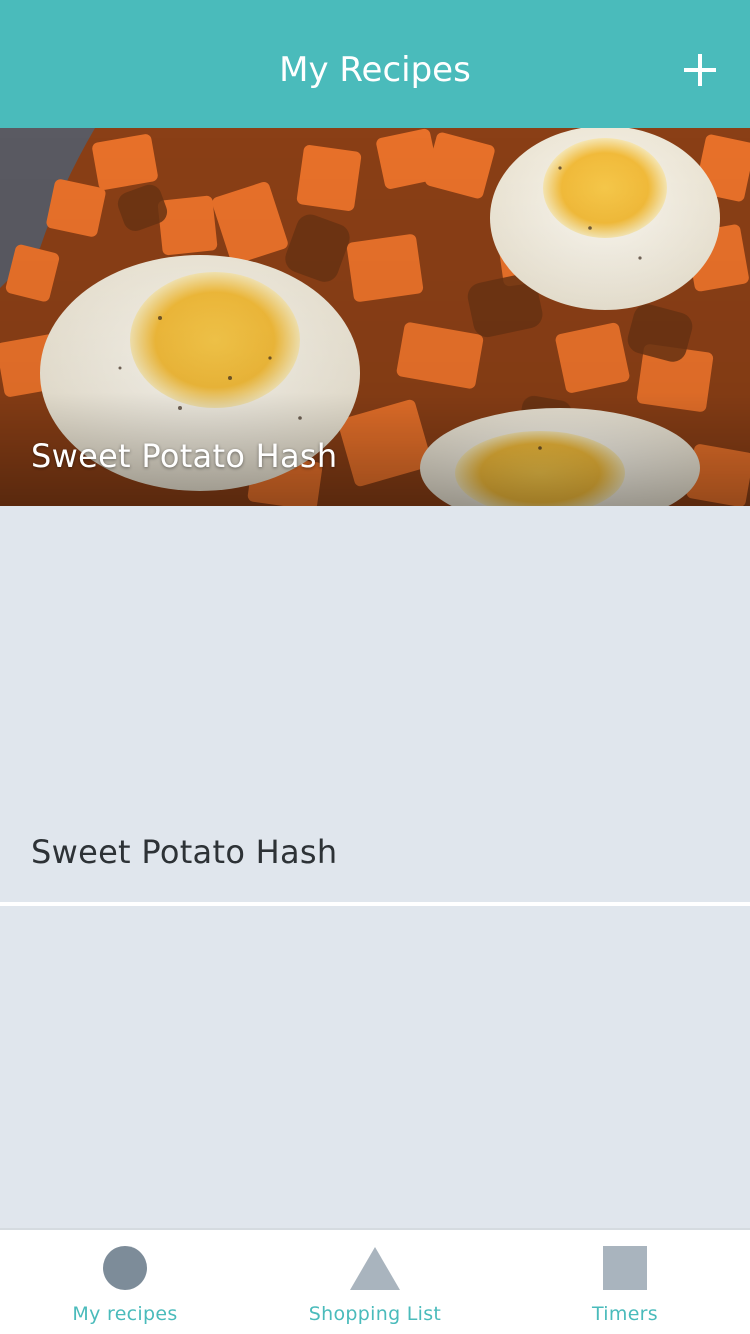 The image size is (750, 1334). Describe the element at coordinates (375, 1268) in the screenshot. I see `triangle-icon` at that location.